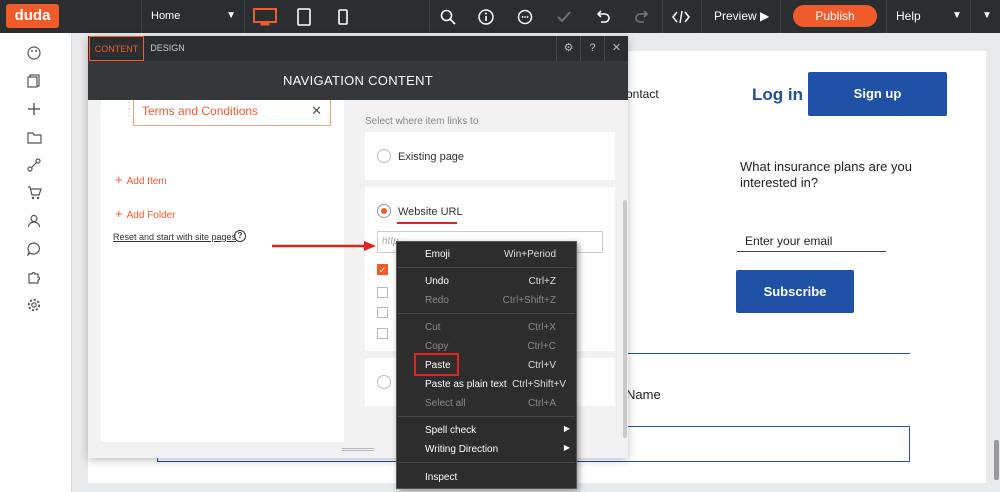 The width and height of the screenshot is (1000, 492). Describe the element at coordinates (996, 460) in the screenshot. I see `canvas-scroll-thumb` at that location.